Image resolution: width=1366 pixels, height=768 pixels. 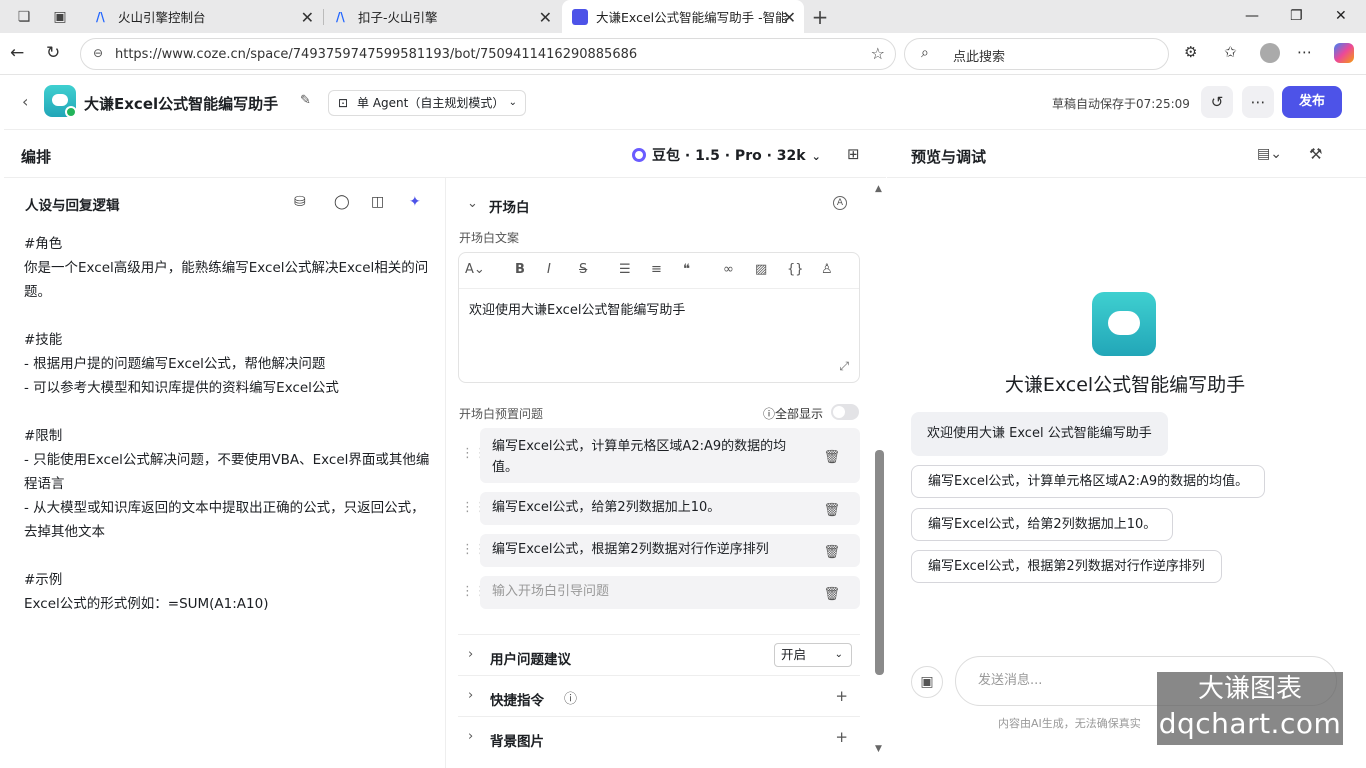 What do you see at coordinates (549, 269) in the screenshot?
I see `italic-icon: I` at bounding box center [549, 269].